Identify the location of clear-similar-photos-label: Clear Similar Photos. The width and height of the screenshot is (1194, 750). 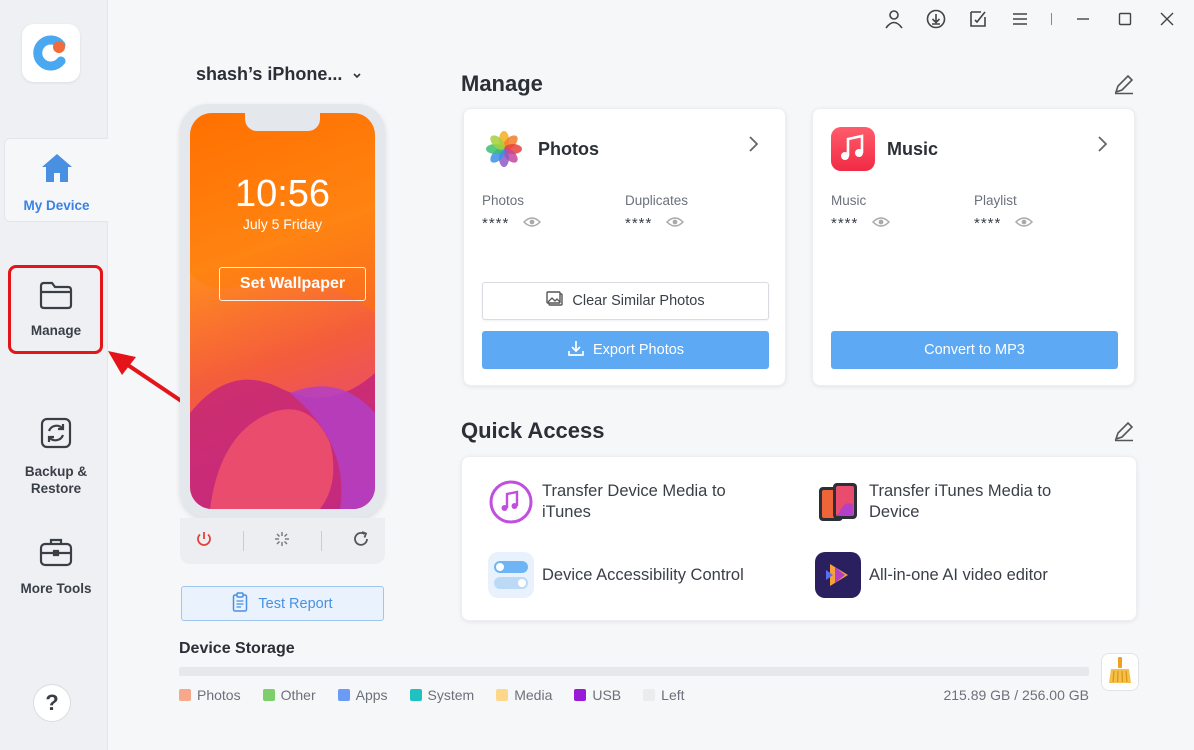
(638, 301).